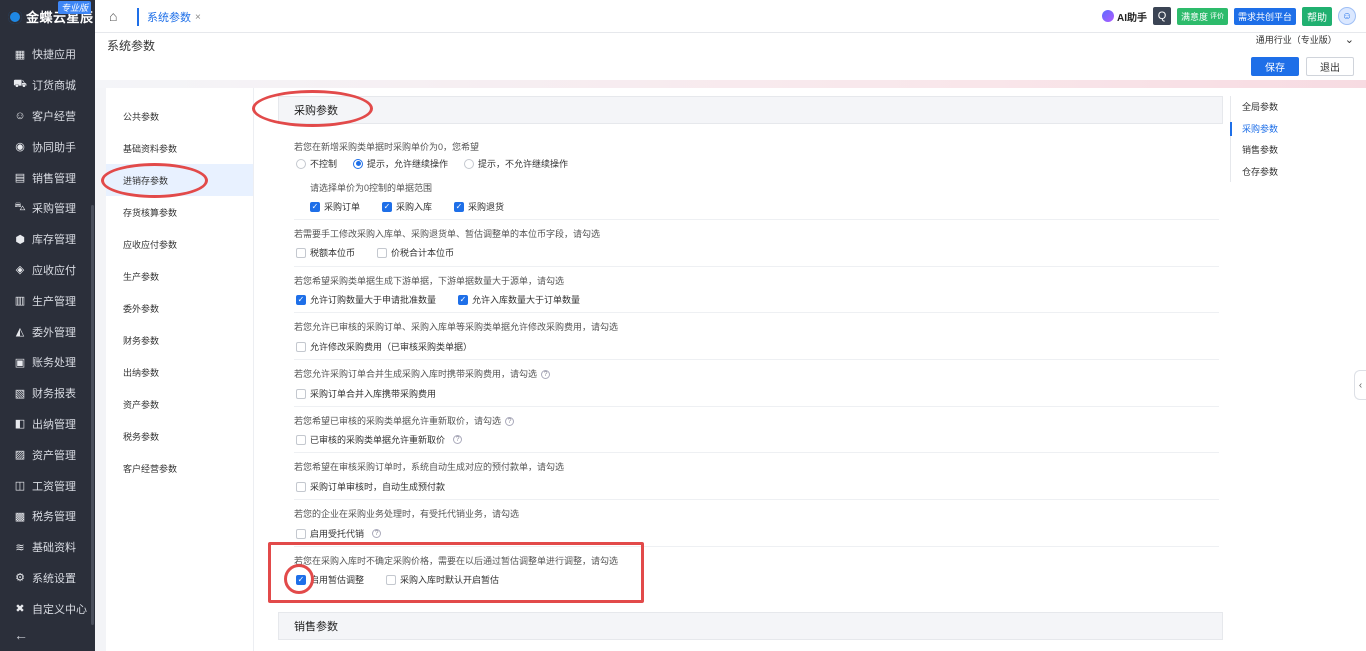  Describe the element at coordinates (47, 239) in the screenshot. I see `nav-item: ⬢ 库存管理` at that location.